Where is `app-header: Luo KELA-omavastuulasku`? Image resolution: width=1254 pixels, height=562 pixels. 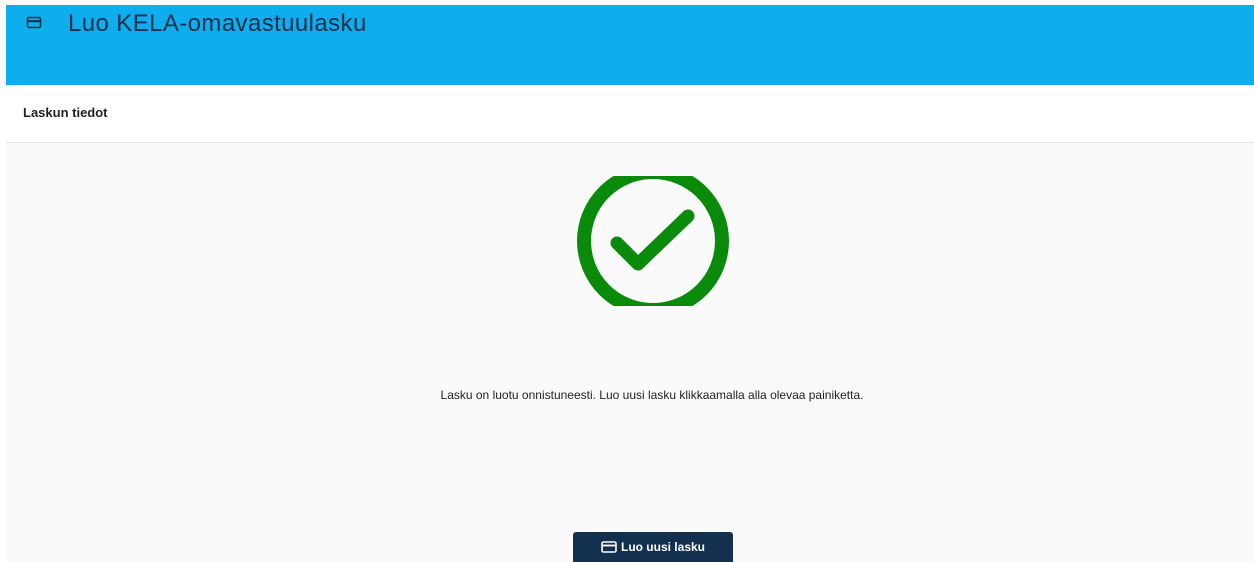 app-header: Luo KELA-omavastuulasku is located at coordinates (630, 45).